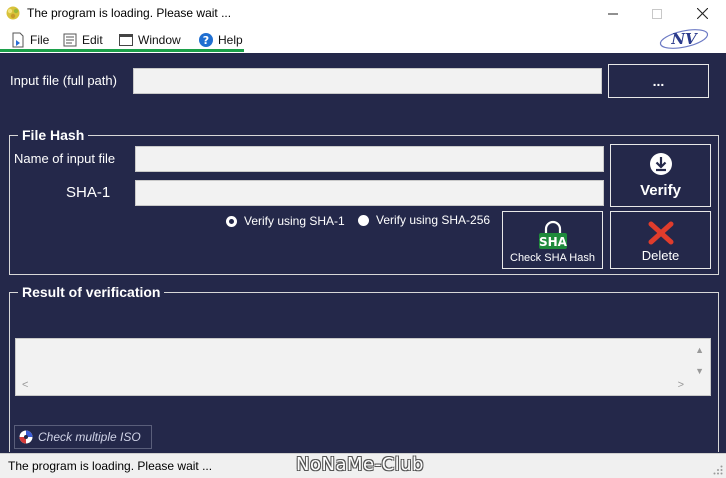  Describe the element at coordinates (681, 385) in the screenshot. I see `scroll-right-icon: >` at that location.